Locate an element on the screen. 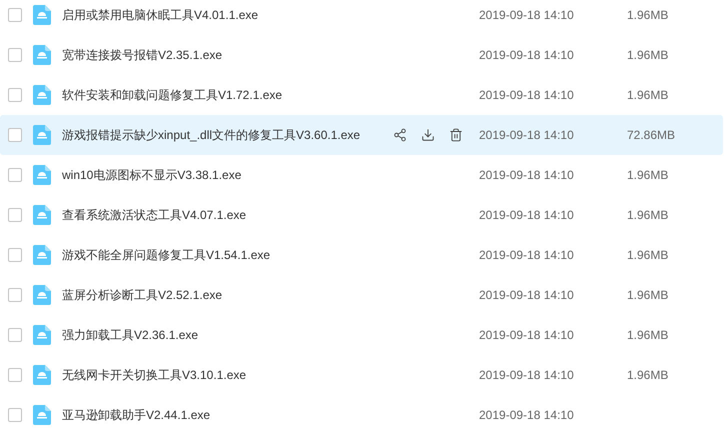 This screenshot has width=727, height=439. file-row: 游戏报错提示缺少xinput_.dll文件的修复工具V3.60.1.exe 2019-09-18 14:10 72.86MB is located at coordinates (361, 135).